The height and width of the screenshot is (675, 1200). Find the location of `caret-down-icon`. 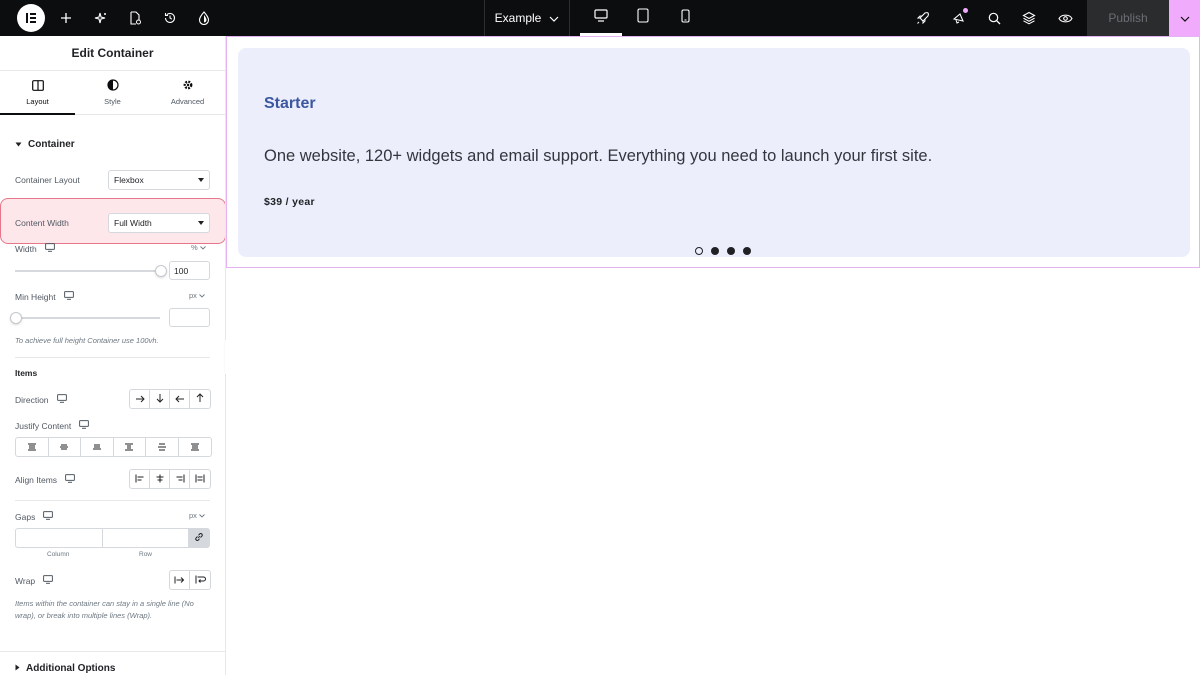

caret-down-icon is located at coordinates (201, 223).